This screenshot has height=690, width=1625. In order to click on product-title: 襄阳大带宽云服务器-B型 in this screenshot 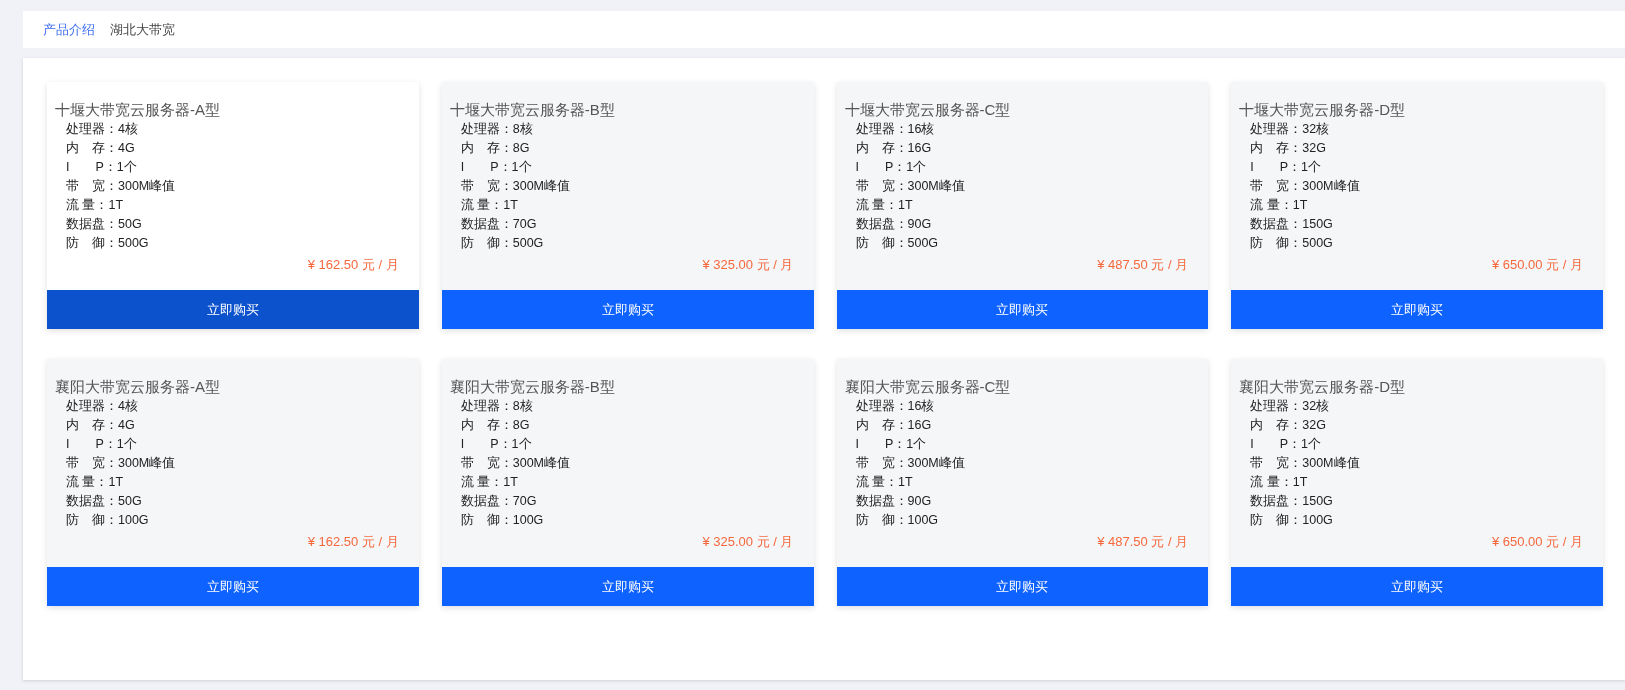, I will do `click(532, 387)`.